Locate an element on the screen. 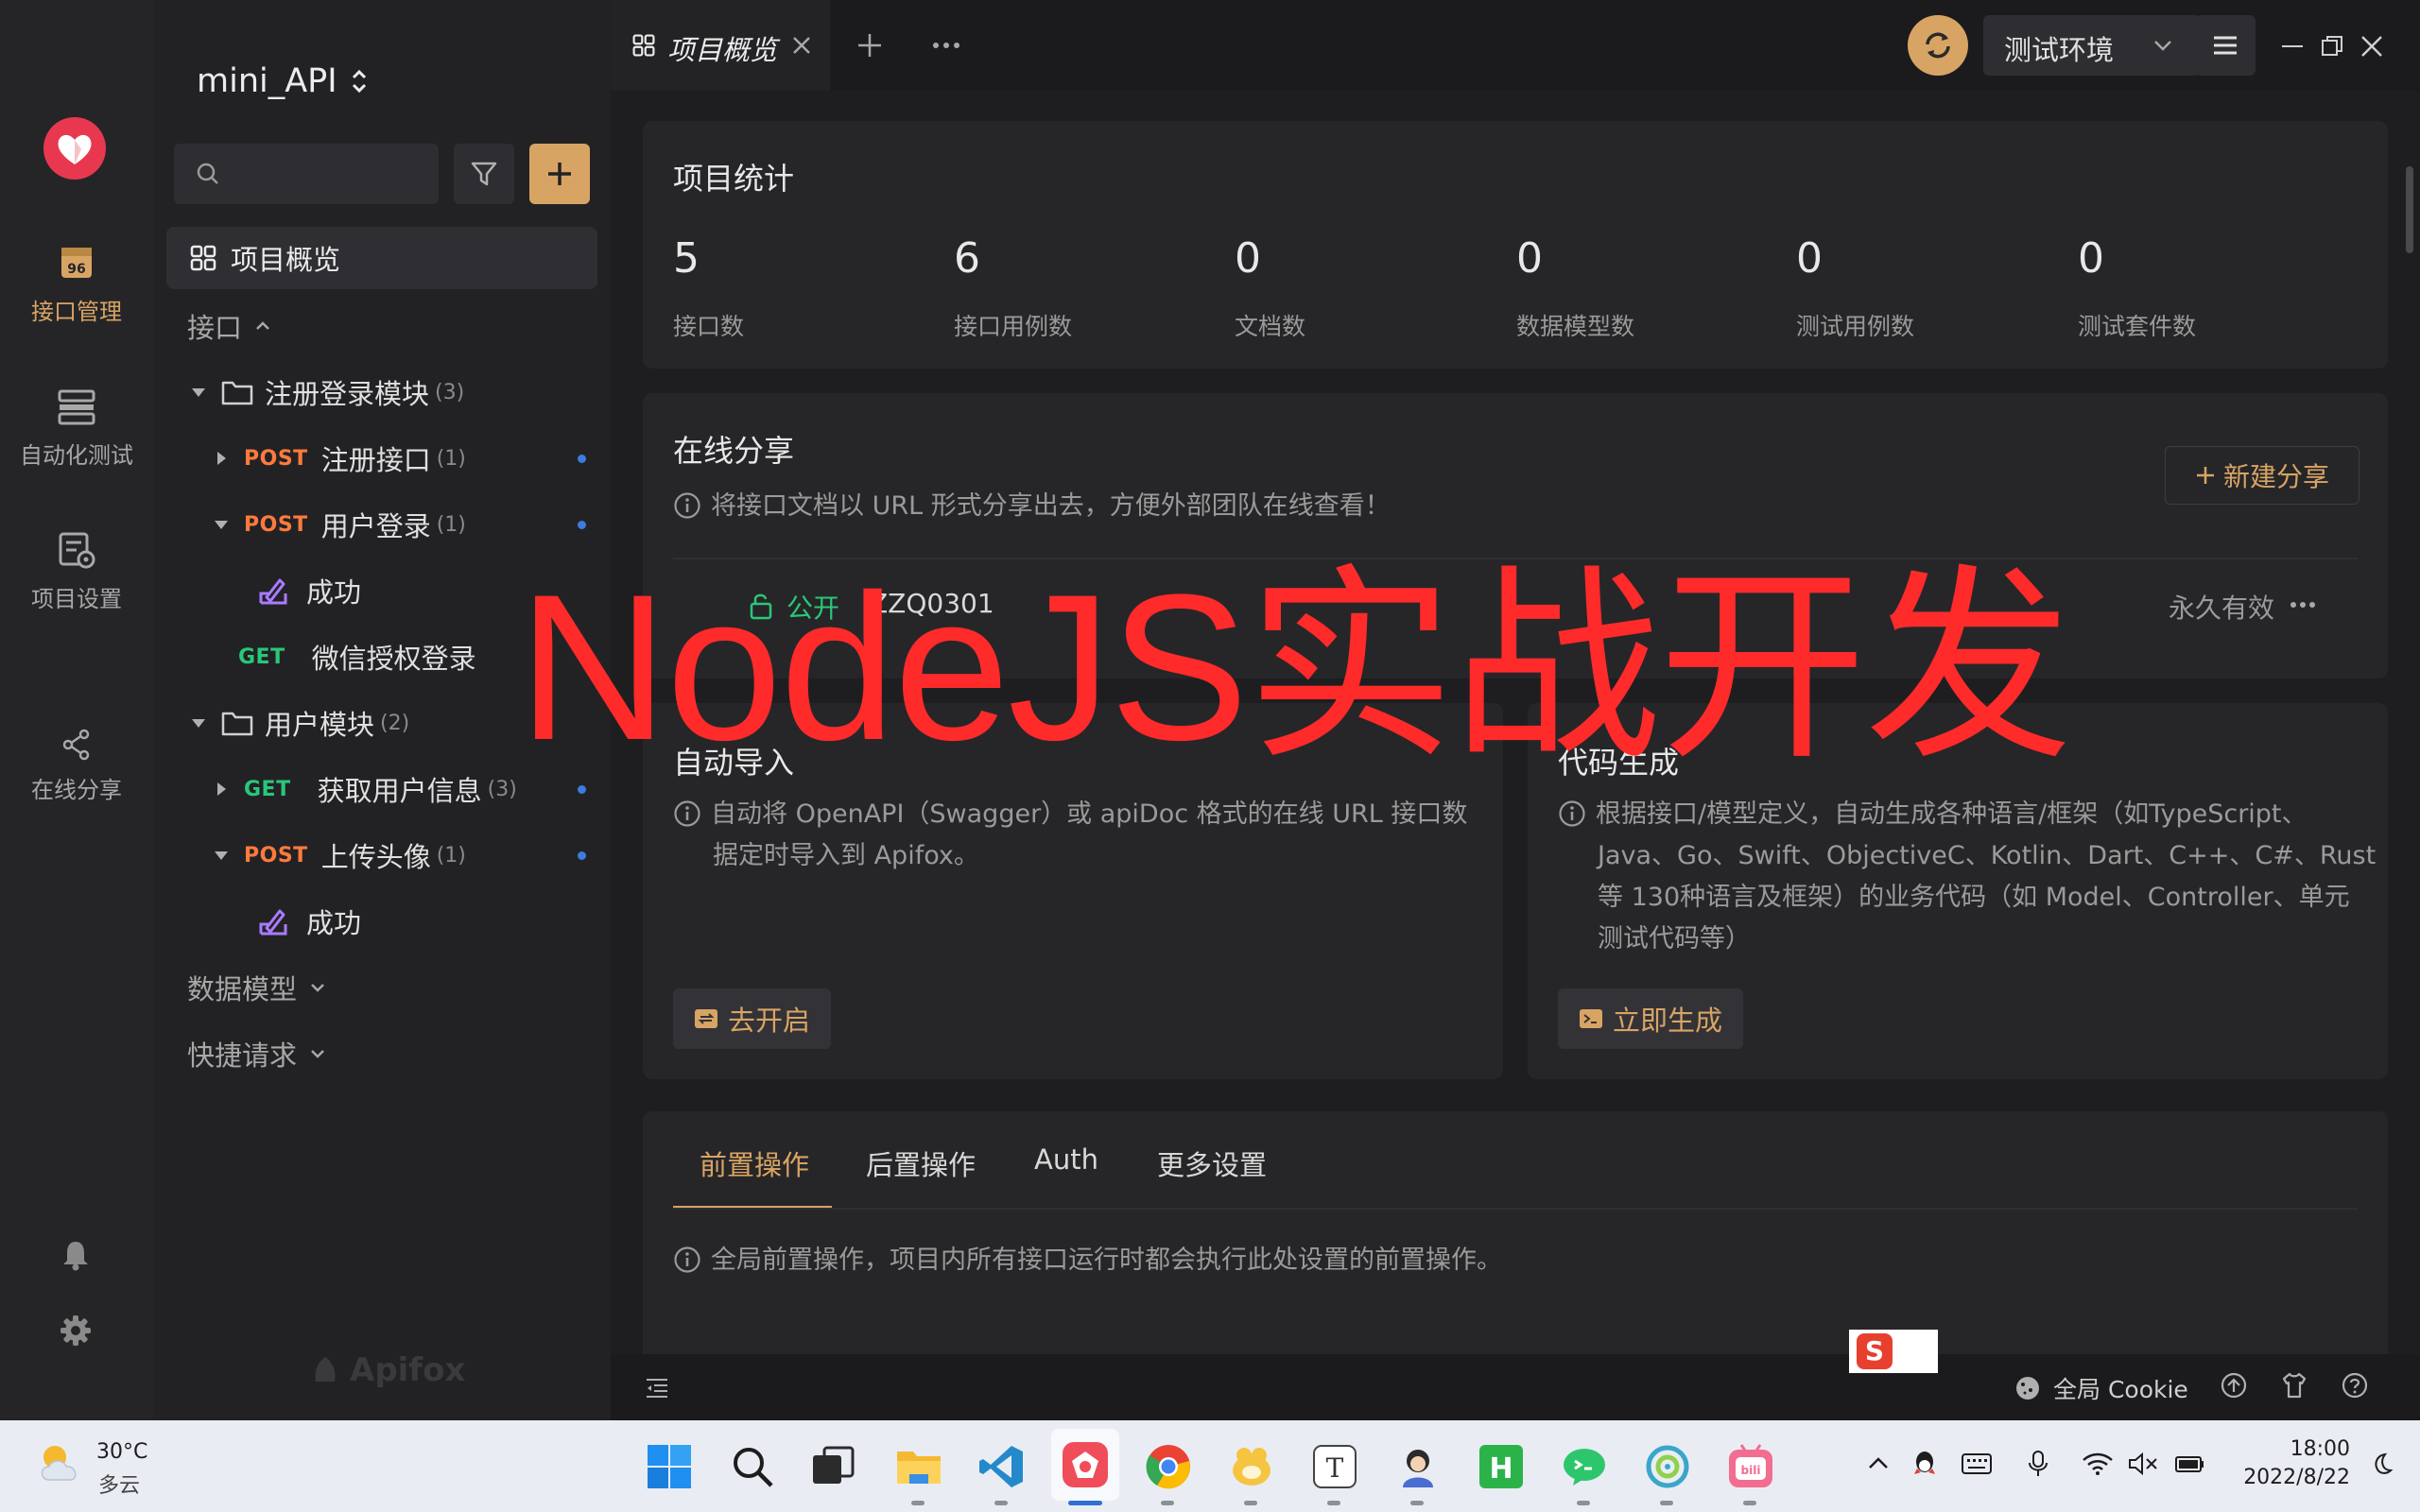  typora-icon: T is located at coordinates (1334, 1466).